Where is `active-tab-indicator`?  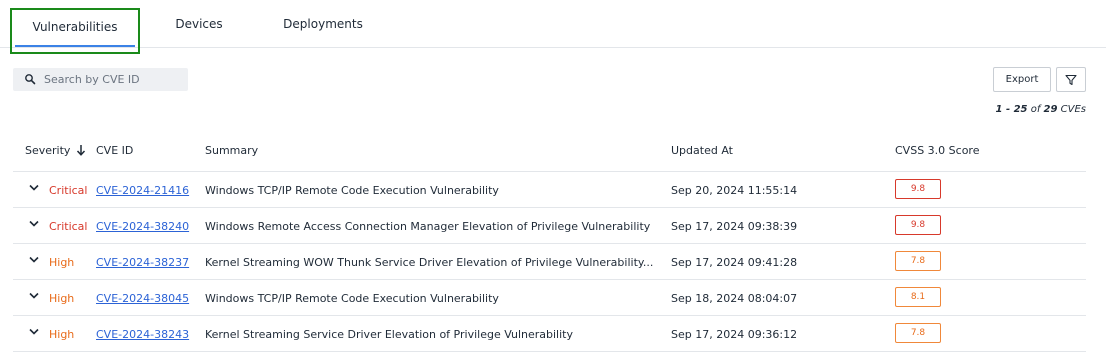
active-tab-indicator is located at coordinates (75, 46).